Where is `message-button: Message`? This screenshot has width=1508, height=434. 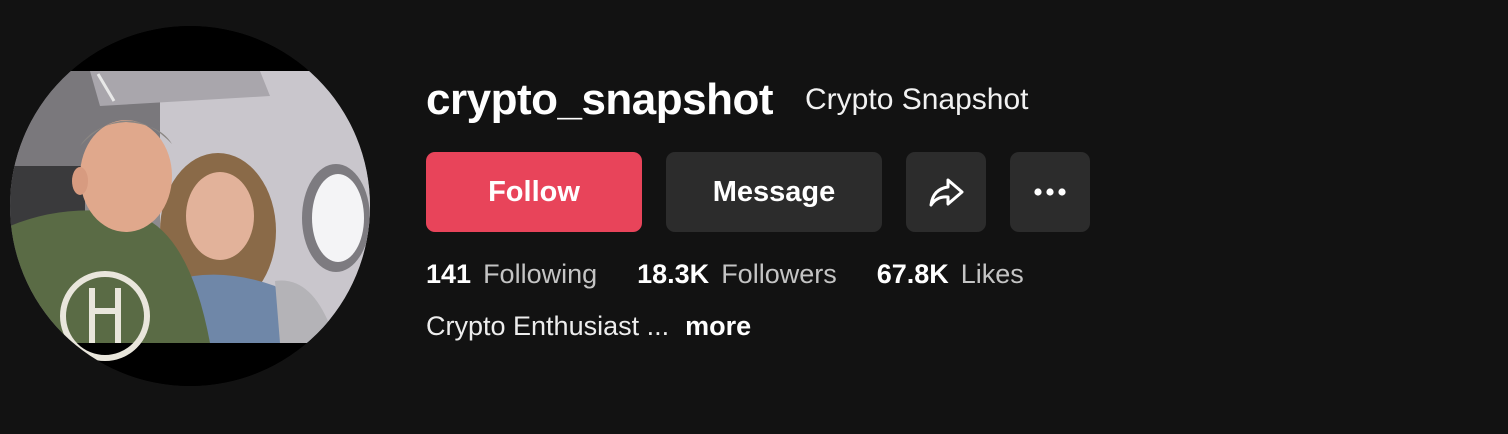 message-button: Message is located at coordinates (774, 192).